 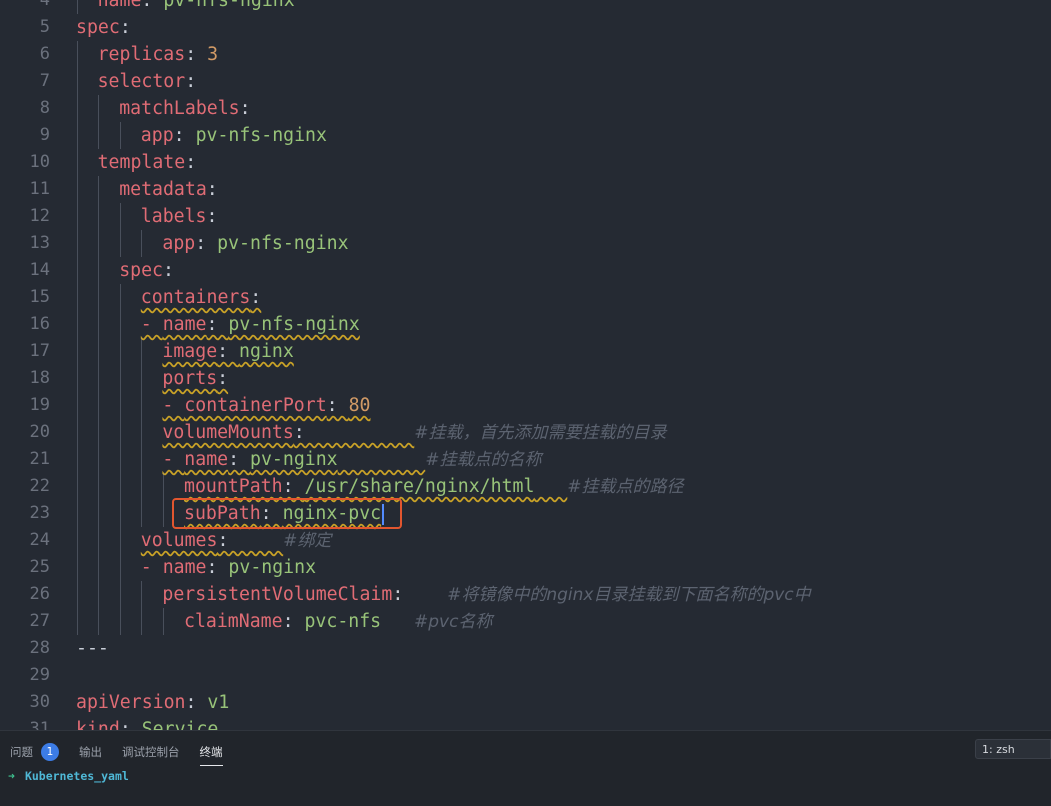 I want to click on code-line: 21 - name: pv-nginx #挂载点的名称, so click(x=525, y=459).